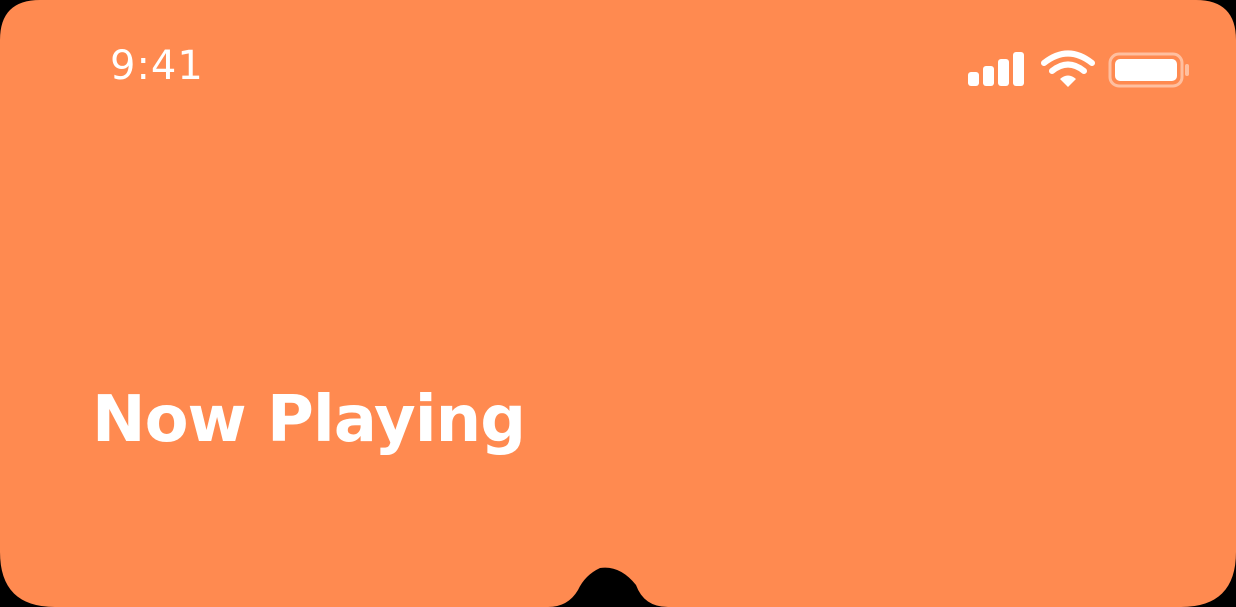 Image resolution: width=1236 pixels, height=607 pixels. I want to click on status-time: 9:41, so click(157, 66).